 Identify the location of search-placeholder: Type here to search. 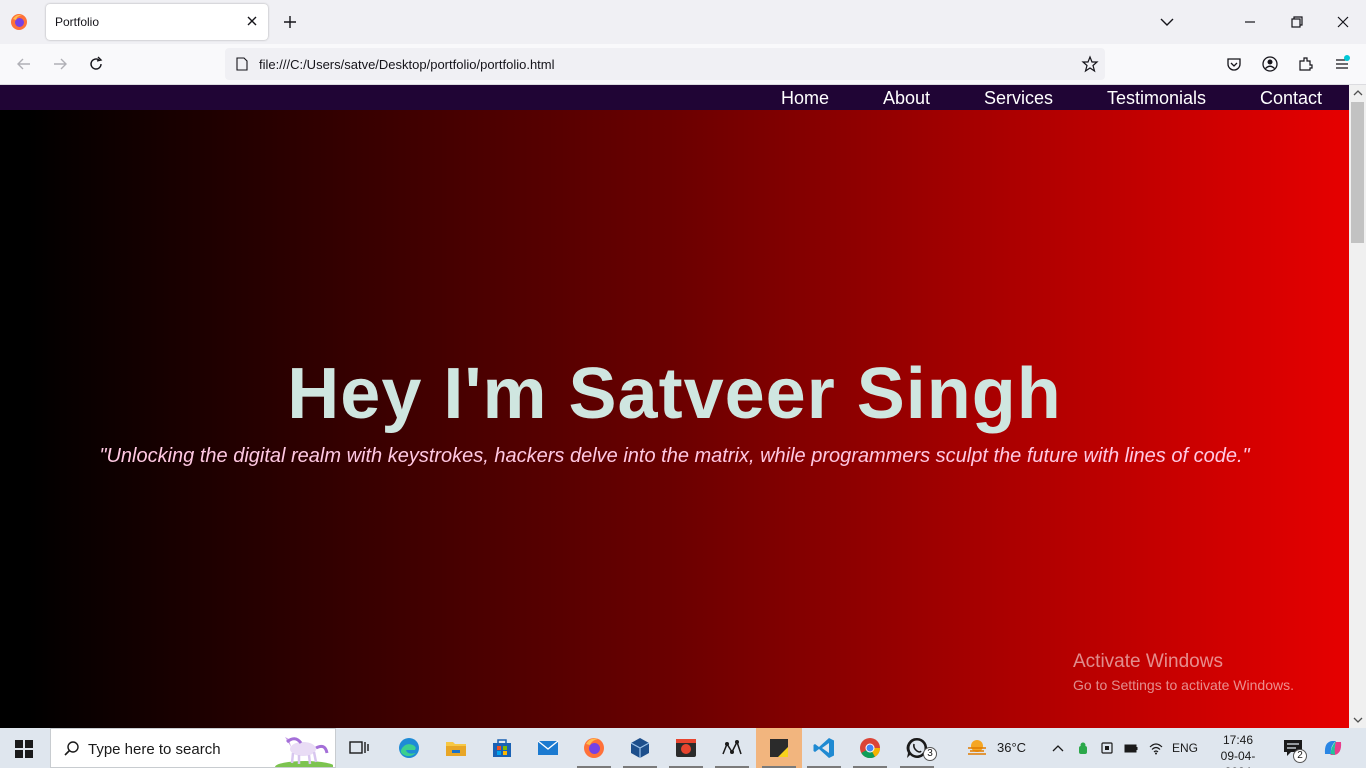
(154, 749).